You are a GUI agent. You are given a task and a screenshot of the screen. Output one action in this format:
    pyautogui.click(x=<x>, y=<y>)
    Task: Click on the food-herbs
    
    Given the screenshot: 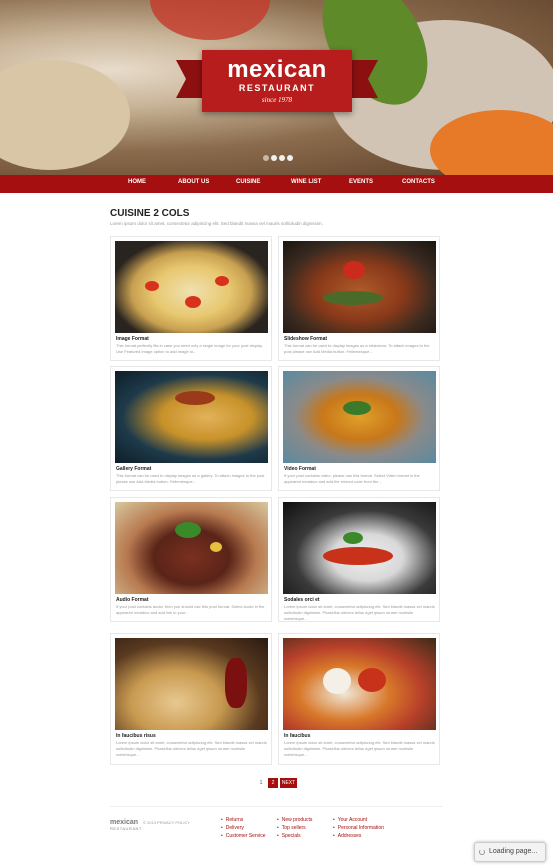 What is the action you would take?
    pyautogui.click(x=357, y=408)
    